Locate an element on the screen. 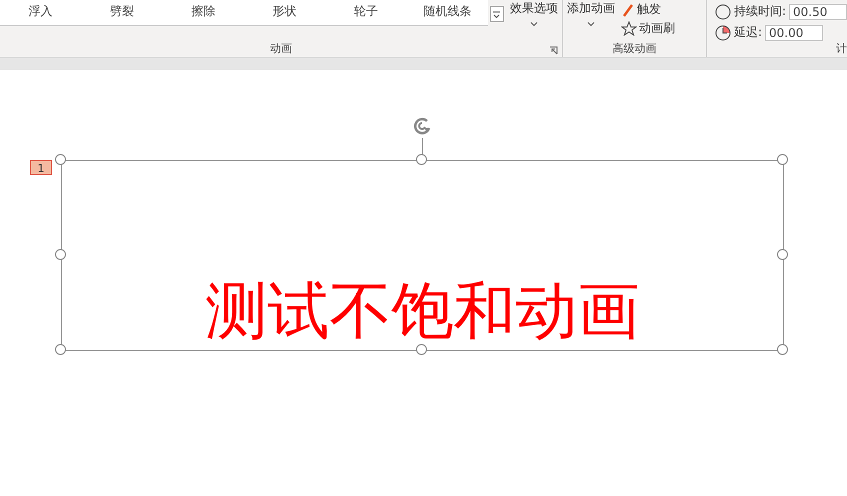 This screenshot has height=496, width=847. gallery-more-button is located at coordinates (497, 14).